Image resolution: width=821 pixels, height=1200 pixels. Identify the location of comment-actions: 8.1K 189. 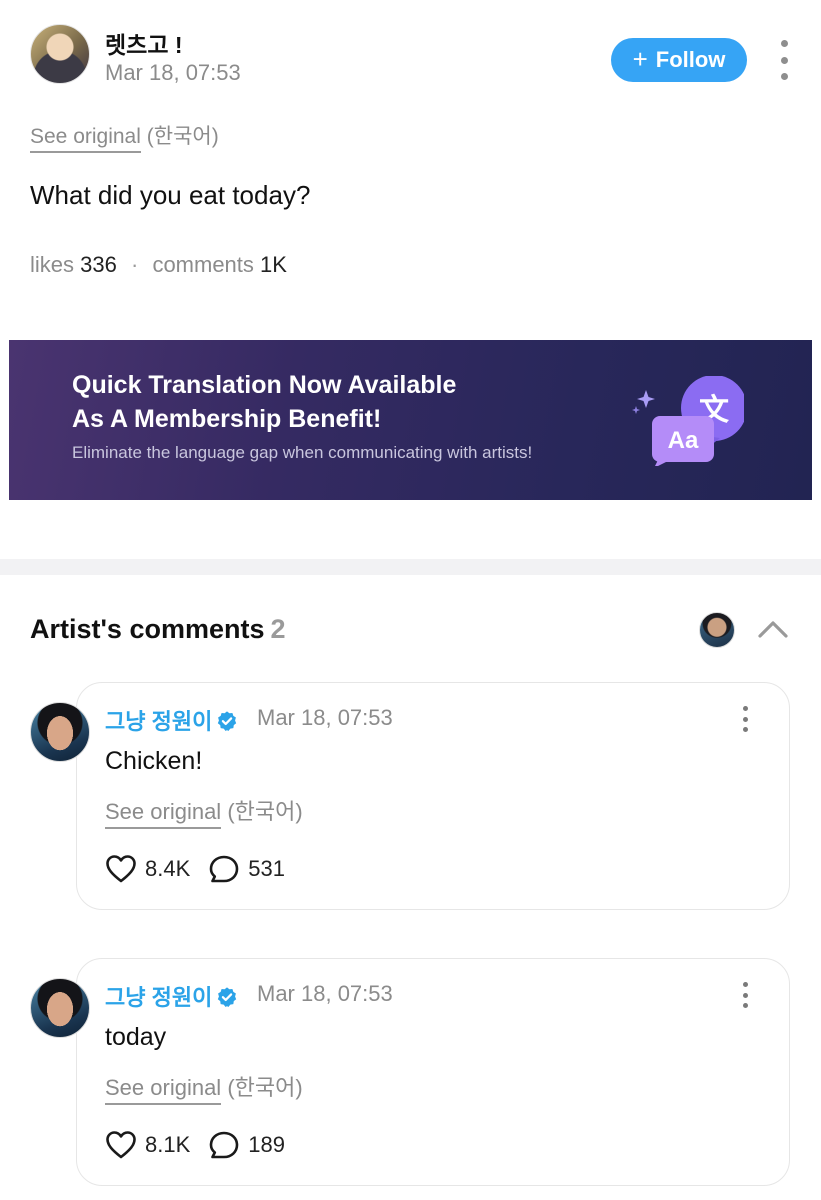
(195, 1145).